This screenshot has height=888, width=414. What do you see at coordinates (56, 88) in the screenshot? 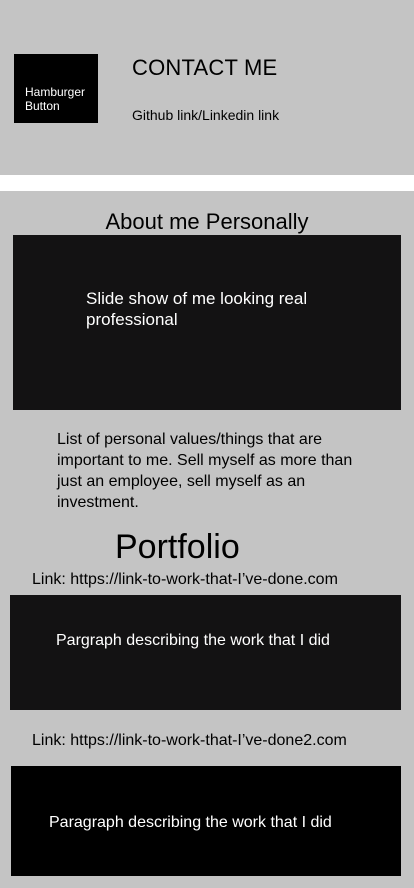
I see `hamburger-button: Hamburger Button` at bounding box center [56, 88].